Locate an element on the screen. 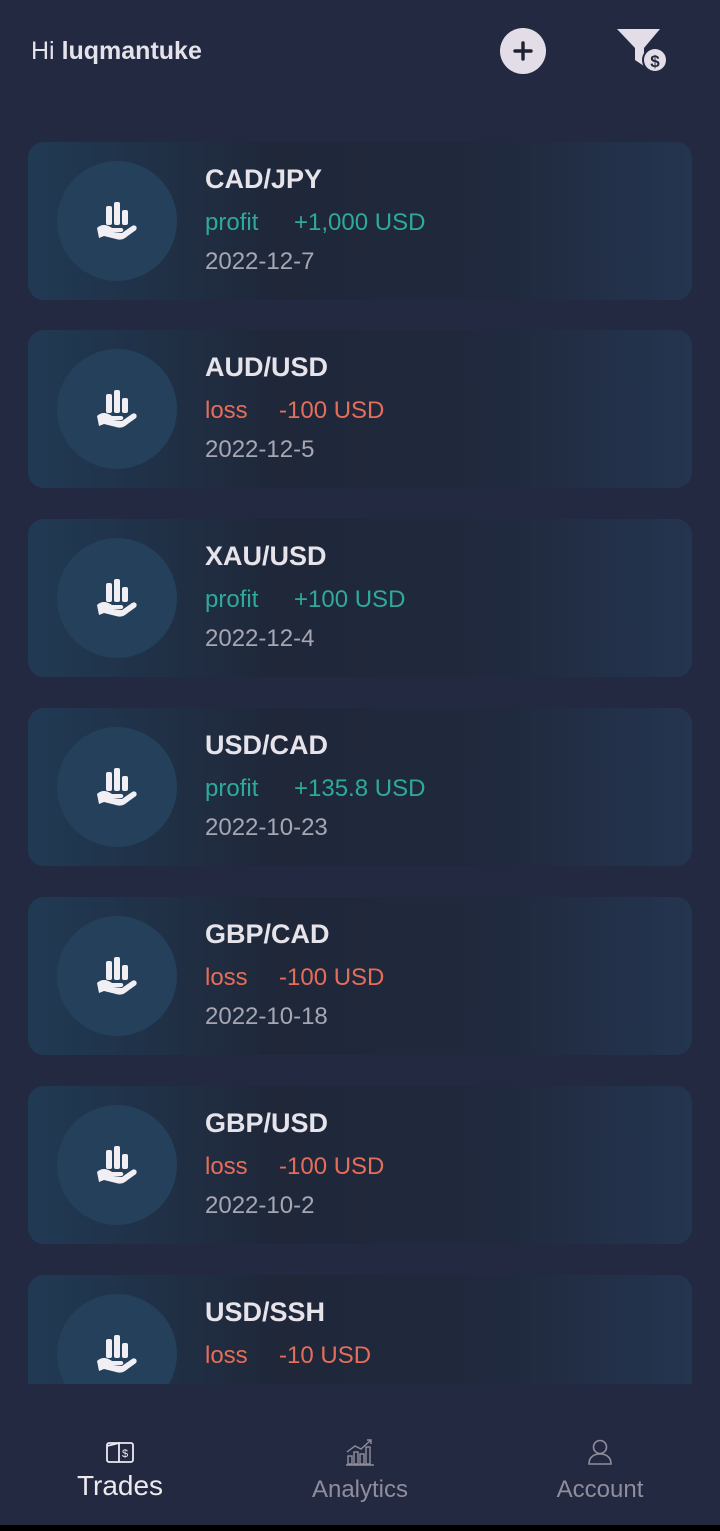 Image resolution: width=720 pixels, height=1531 pixels. wallet-icon: $ is located at coordinates (120, 1452).